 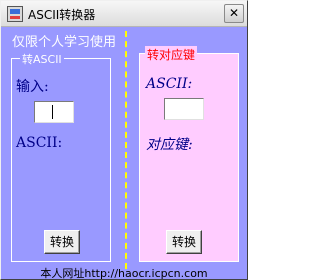 I want to click on text-caret, so click(x=52, y=112).